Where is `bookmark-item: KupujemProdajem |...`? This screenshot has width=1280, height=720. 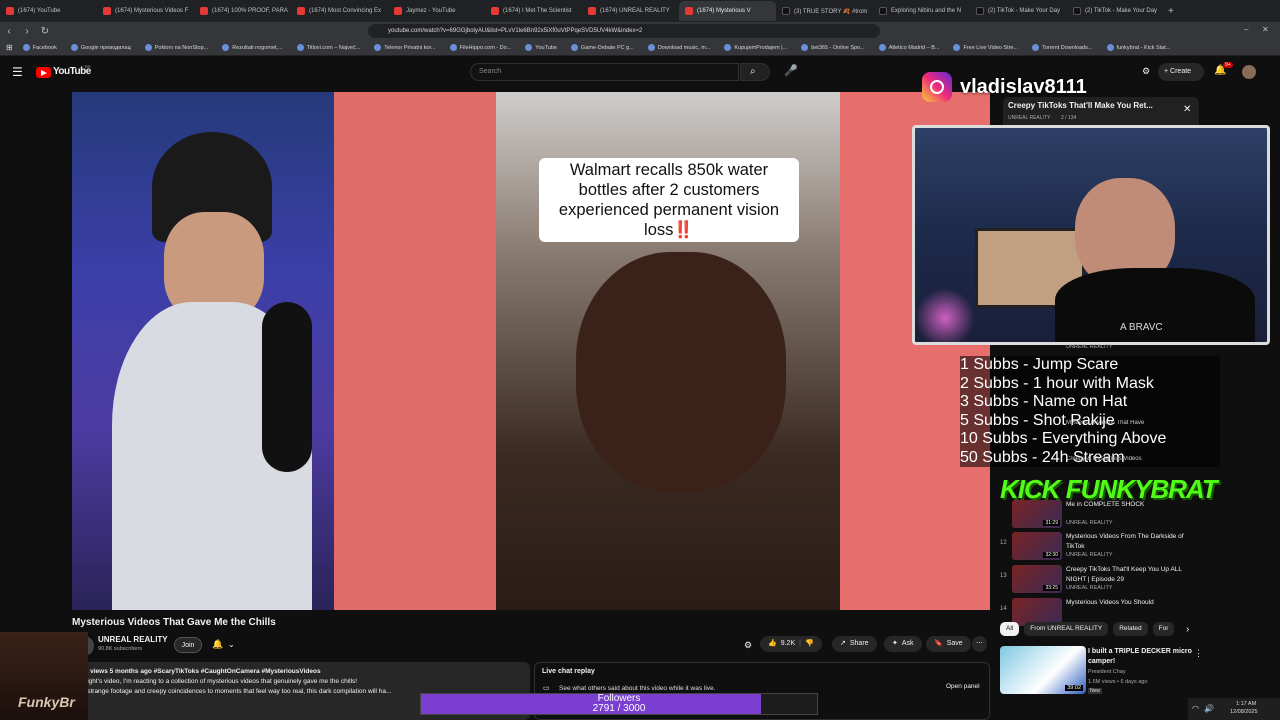 bookmark-item: KupujemProdajem |... is located at coordinates (755, 47).